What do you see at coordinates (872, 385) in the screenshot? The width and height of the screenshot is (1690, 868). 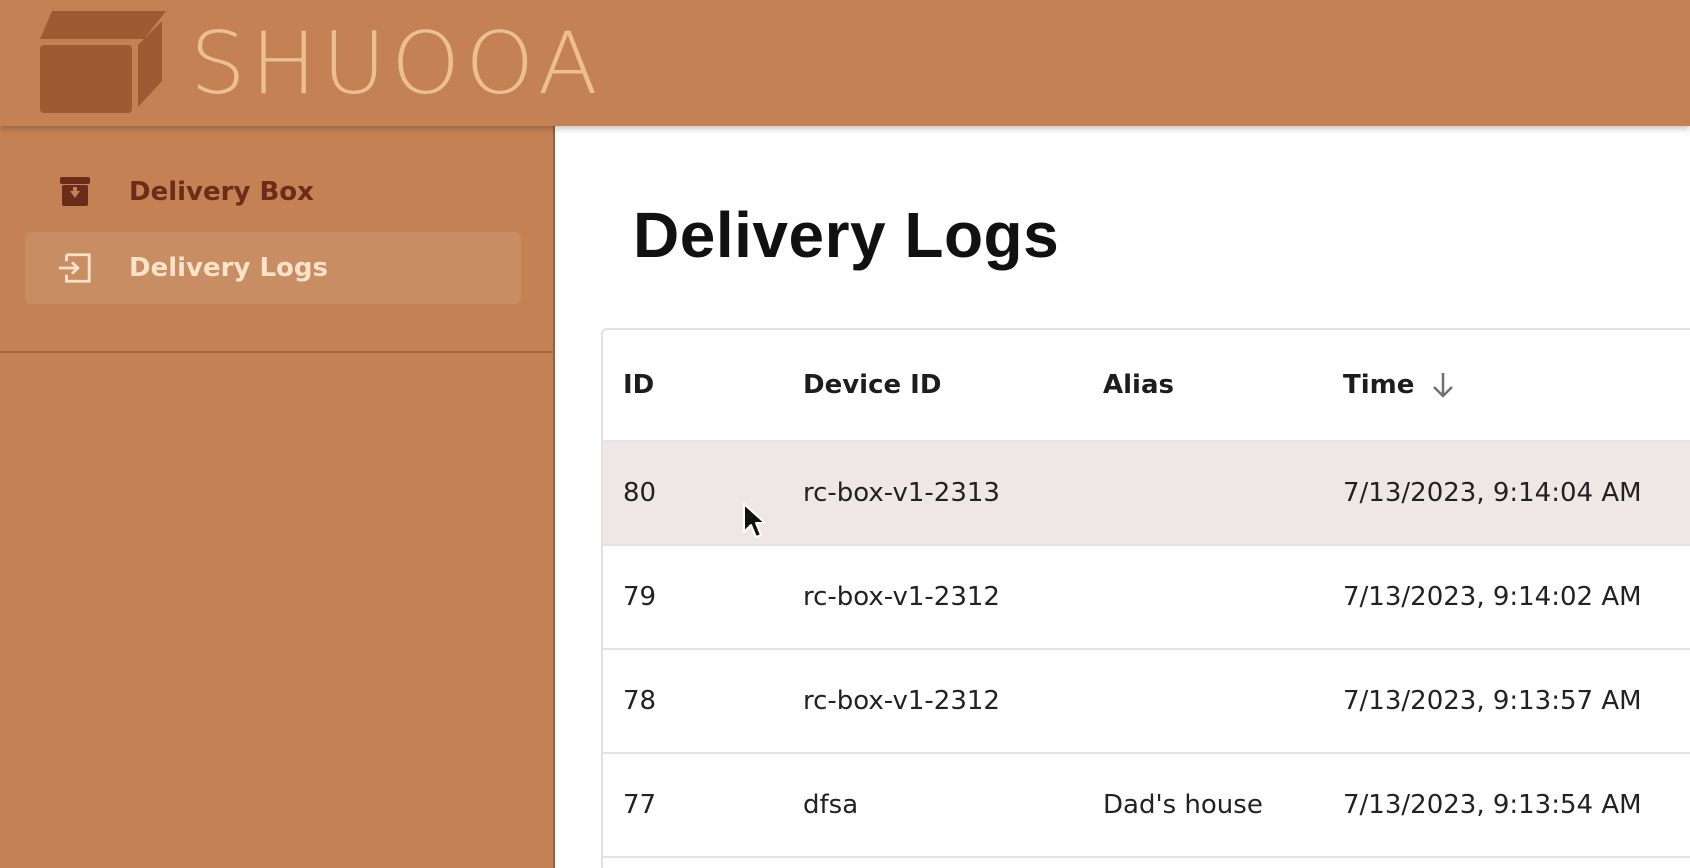 I see `column-header-device-id: Device ID` at bounding box center [872, 385].